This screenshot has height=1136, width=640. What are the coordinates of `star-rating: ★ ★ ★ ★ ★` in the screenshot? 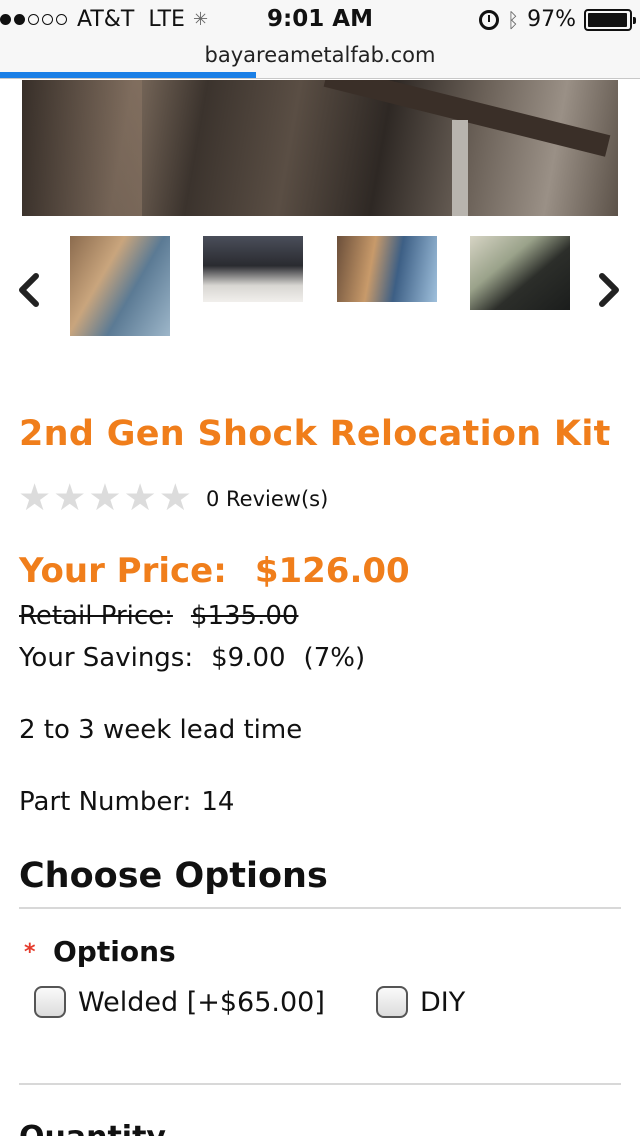 It's located at (105, 498).